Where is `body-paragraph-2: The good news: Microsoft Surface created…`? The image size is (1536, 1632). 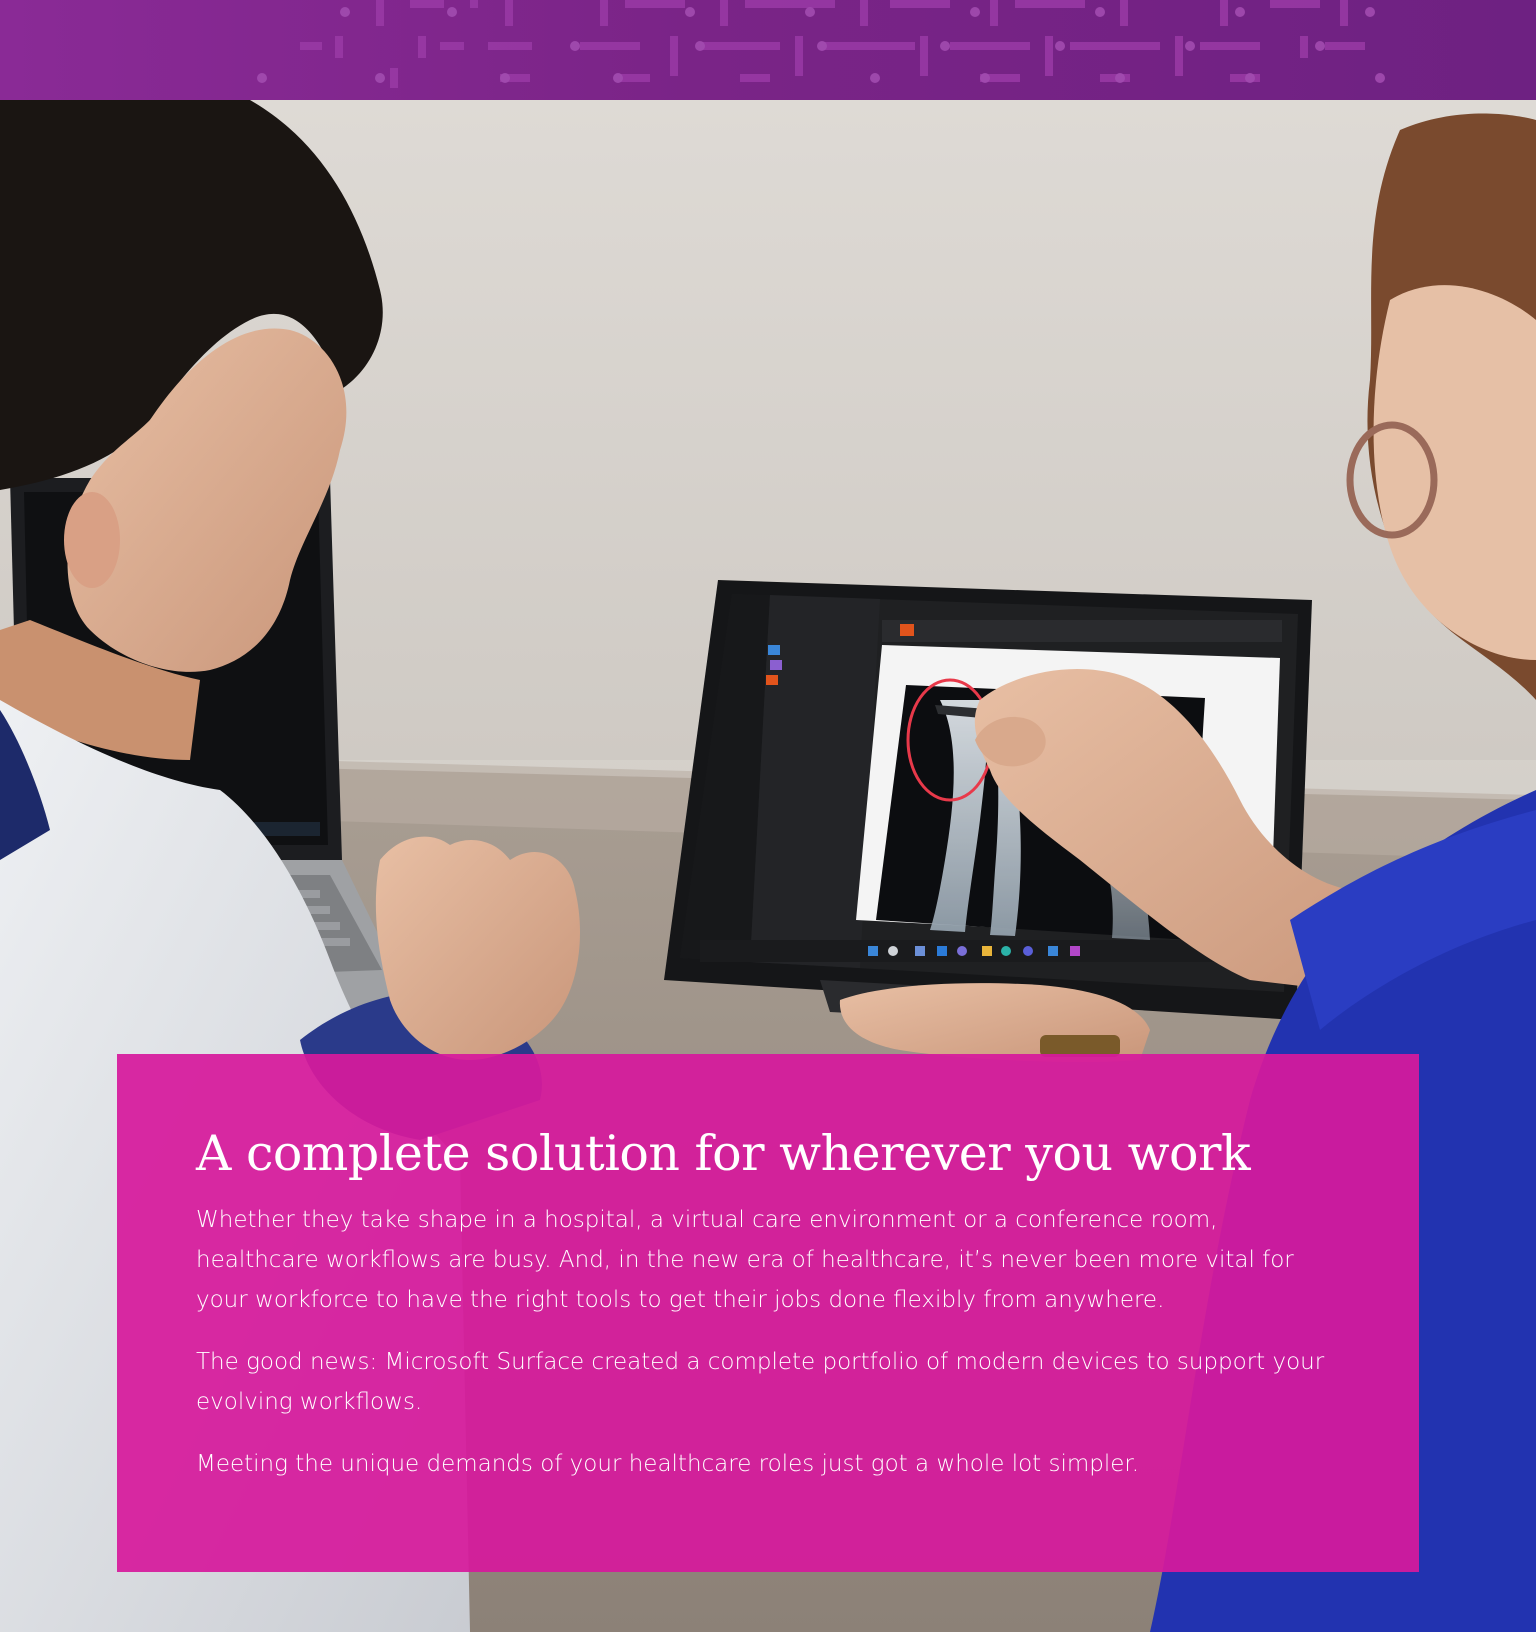 body-paragraph-2: The good news: Microsoft Surface created… is located at coordinates (760, 1382).